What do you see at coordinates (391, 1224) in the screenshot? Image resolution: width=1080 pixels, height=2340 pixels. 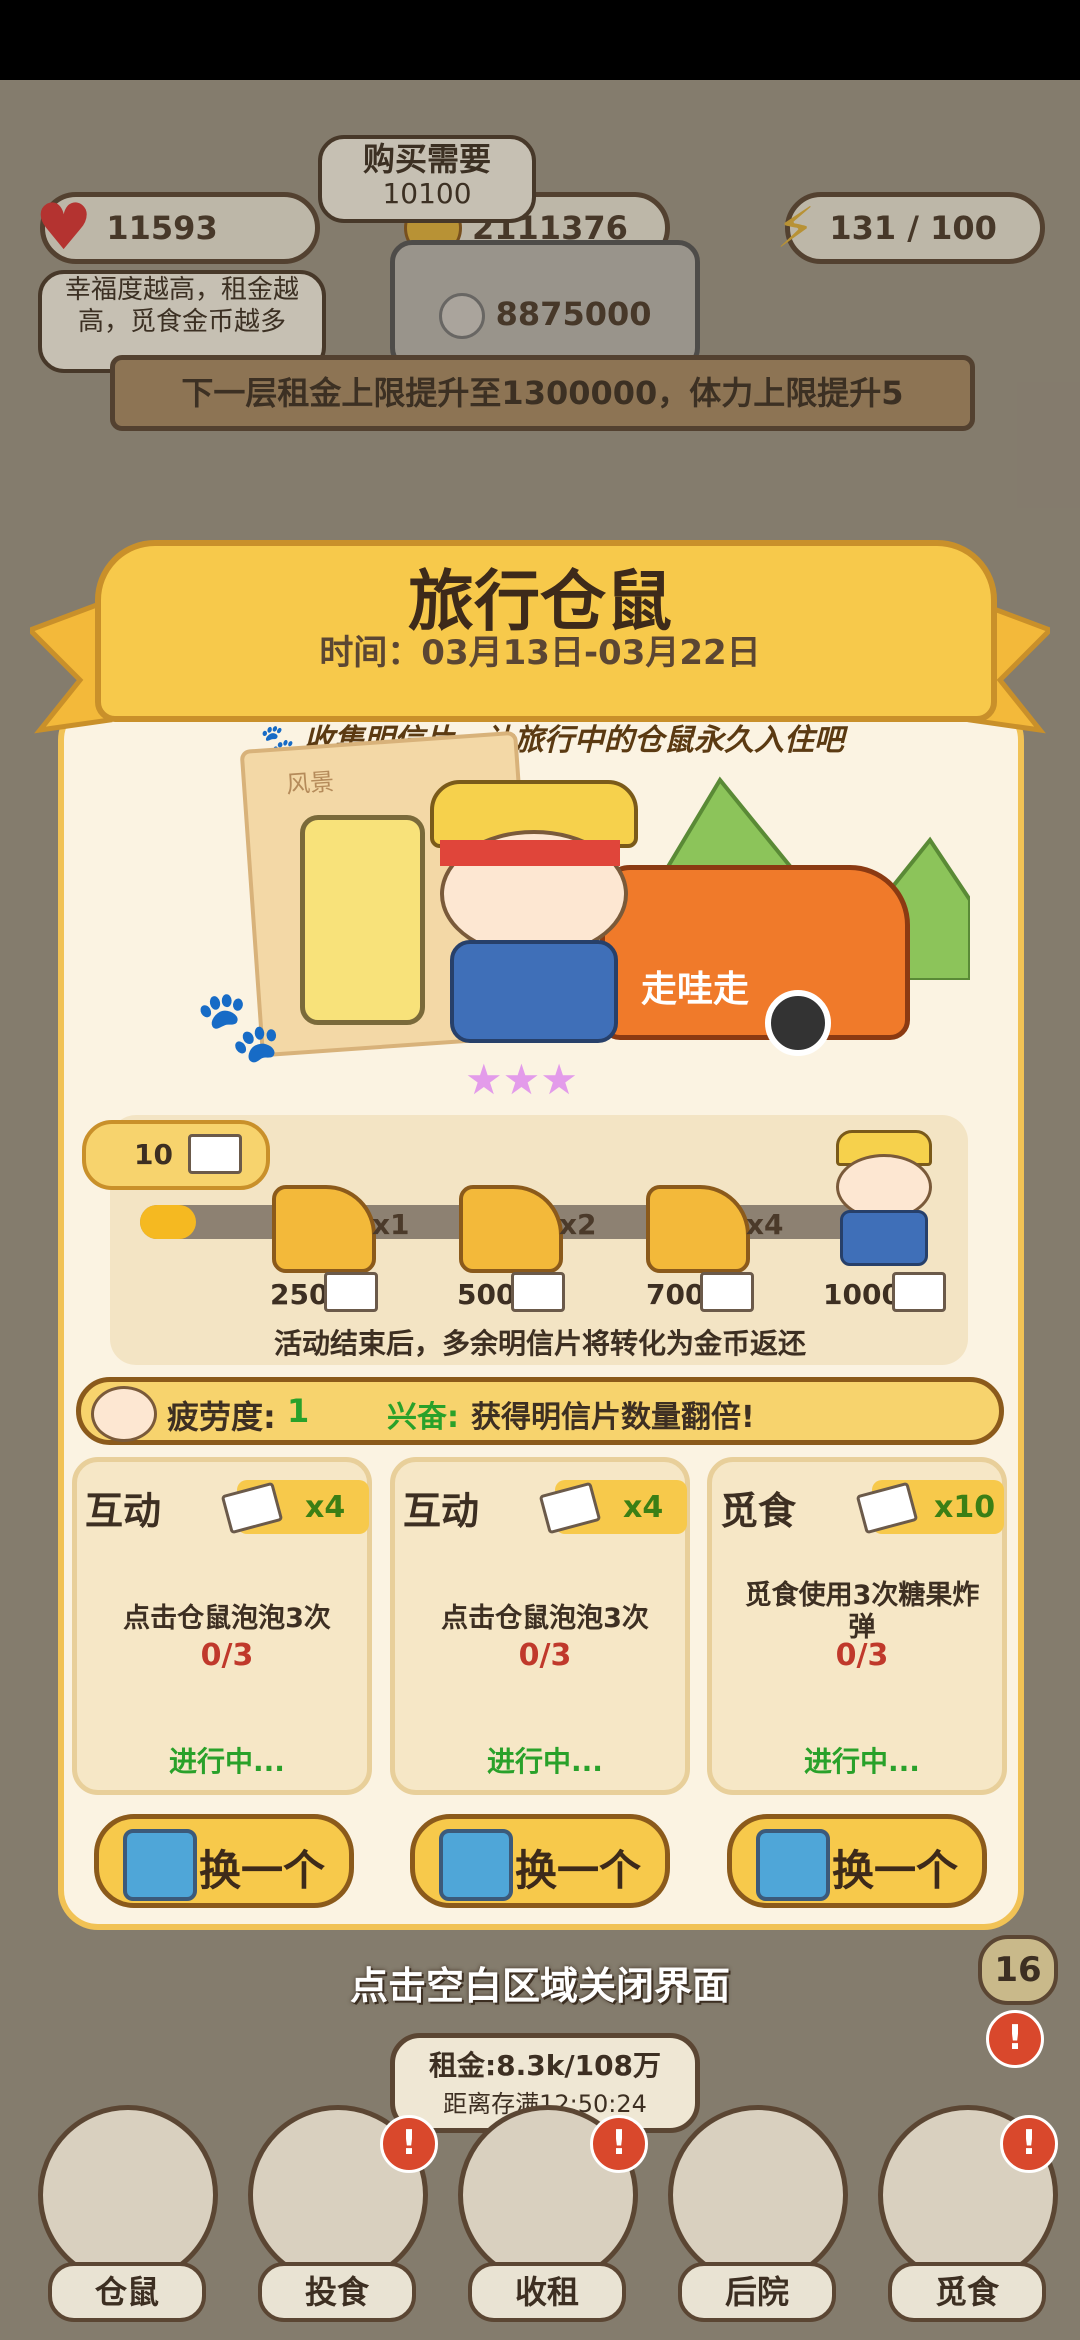 I see `milestone-multiplier: x1` at bounding box center [391, 1224].